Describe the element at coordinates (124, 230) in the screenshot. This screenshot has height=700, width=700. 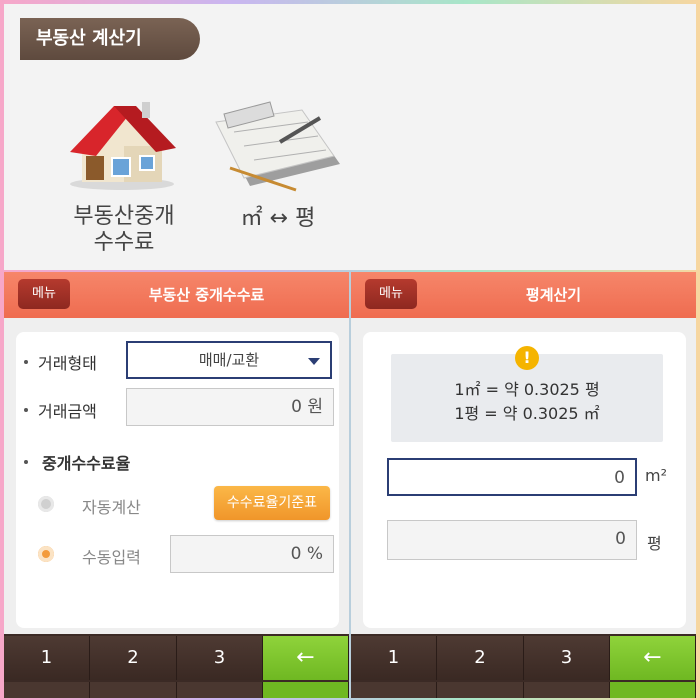
I see `broker-fee-icon-label: 부동산중개 수수료` at that location.